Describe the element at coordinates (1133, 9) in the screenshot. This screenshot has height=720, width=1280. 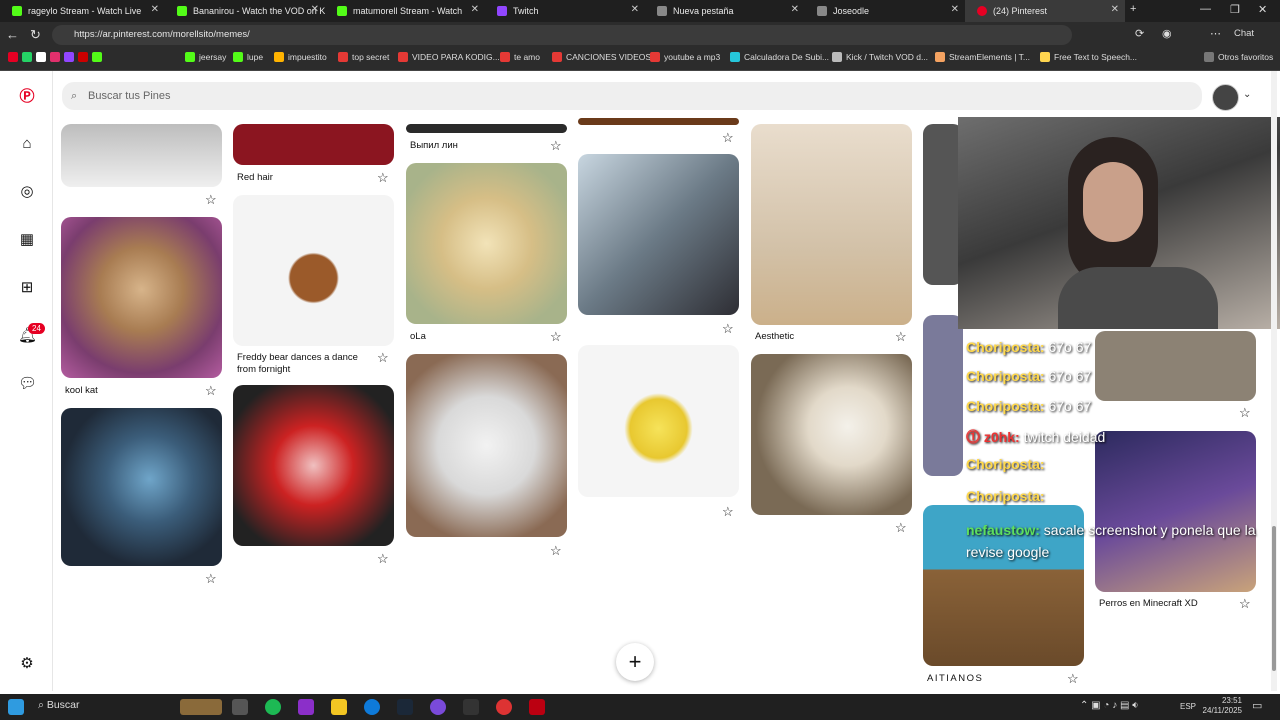
I see `new-tab-button: +` at that location.